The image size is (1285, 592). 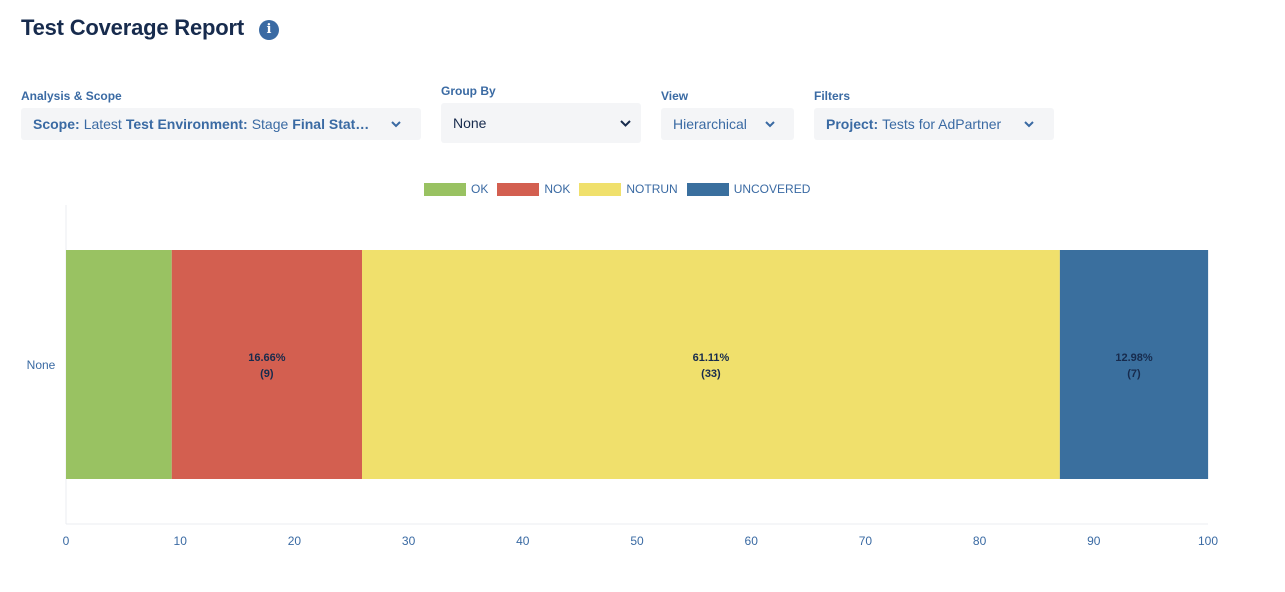 I want to click on category-label: None, so click(x=41, y=365).